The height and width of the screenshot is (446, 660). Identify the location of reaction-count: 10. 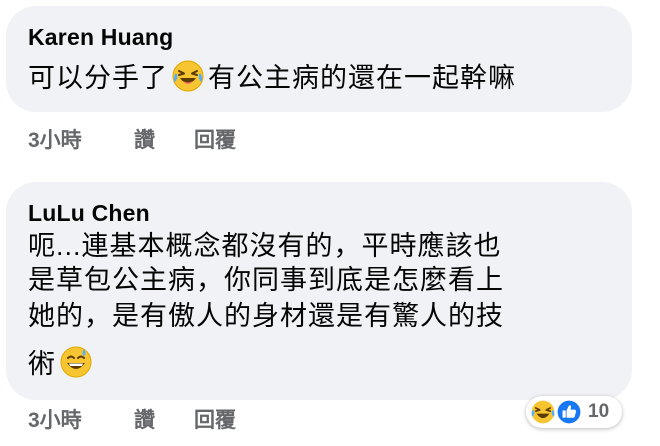
(599, 411).